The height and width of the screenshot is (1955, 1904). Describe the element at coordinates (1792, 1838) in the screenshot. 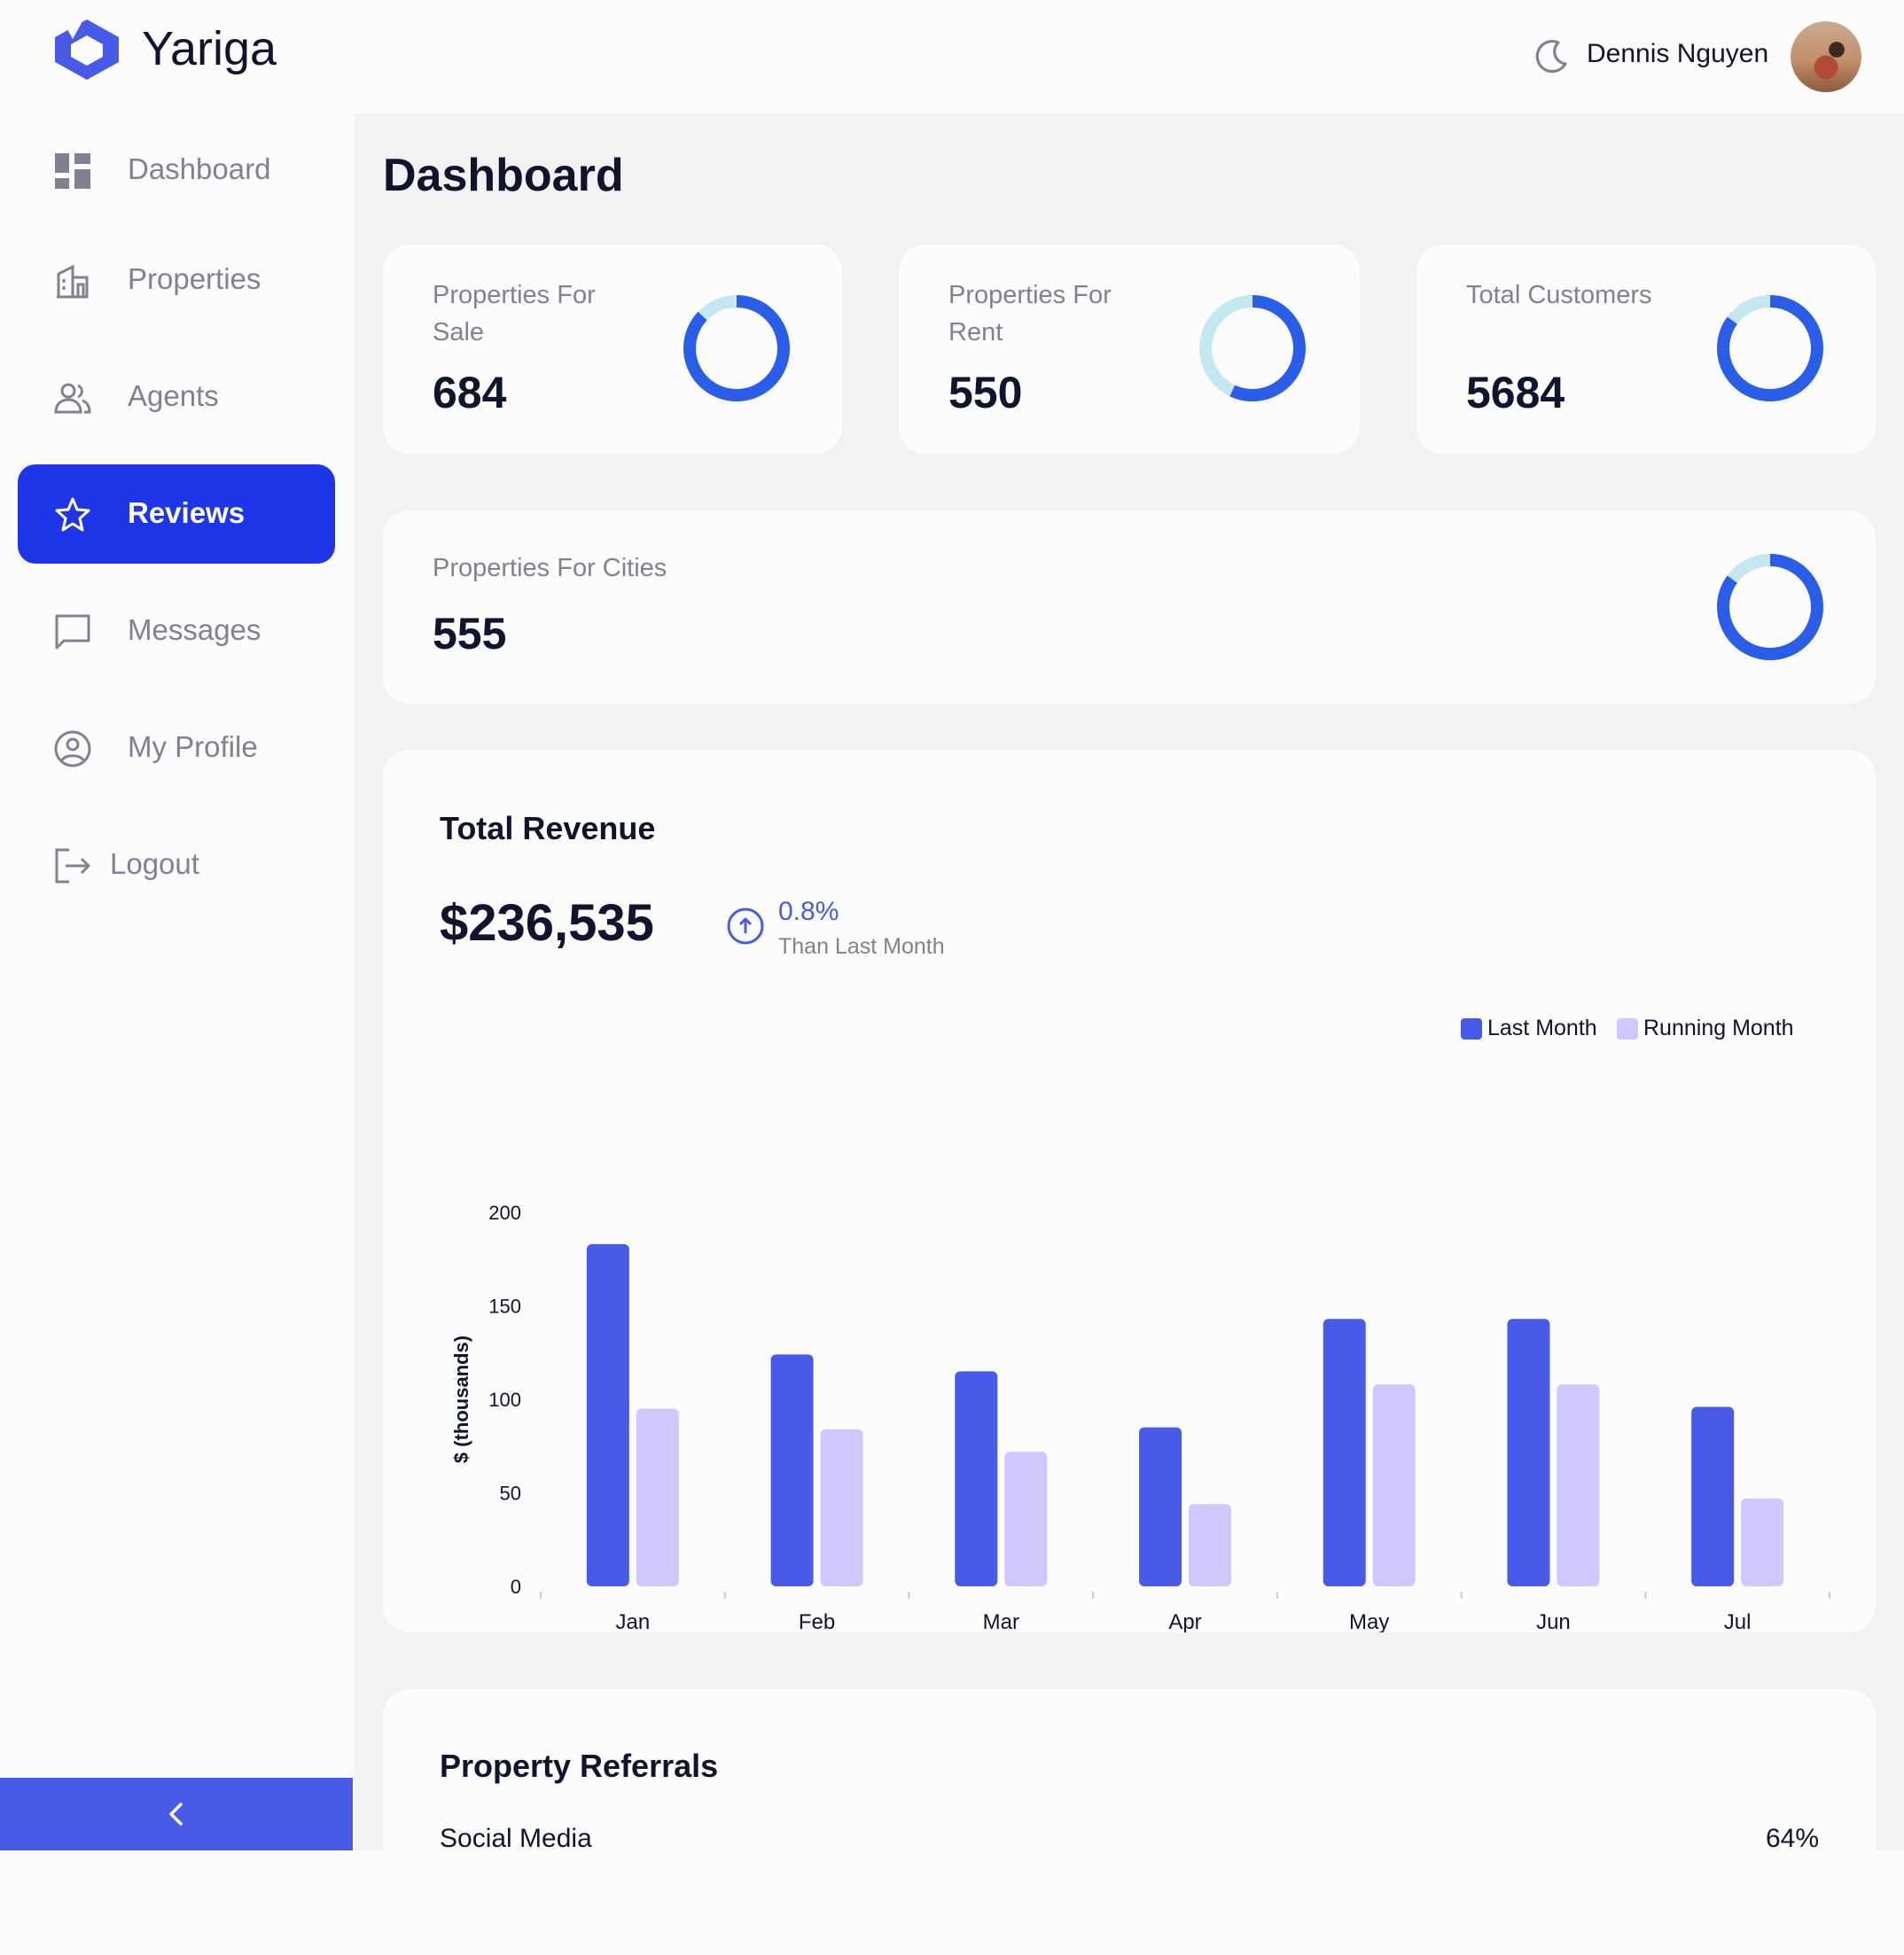

I see `referral-percentage: 64%` at that location.